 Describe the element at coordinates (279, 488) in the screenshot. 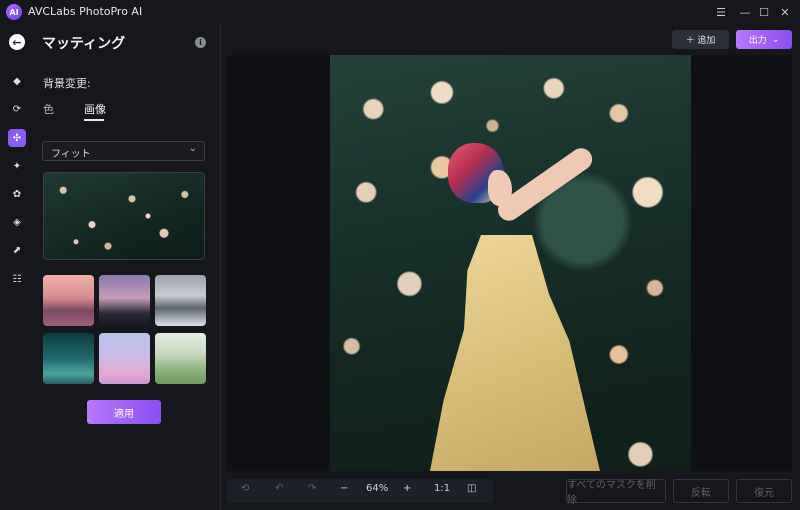

I see `undo-icon: ↶` at that location.